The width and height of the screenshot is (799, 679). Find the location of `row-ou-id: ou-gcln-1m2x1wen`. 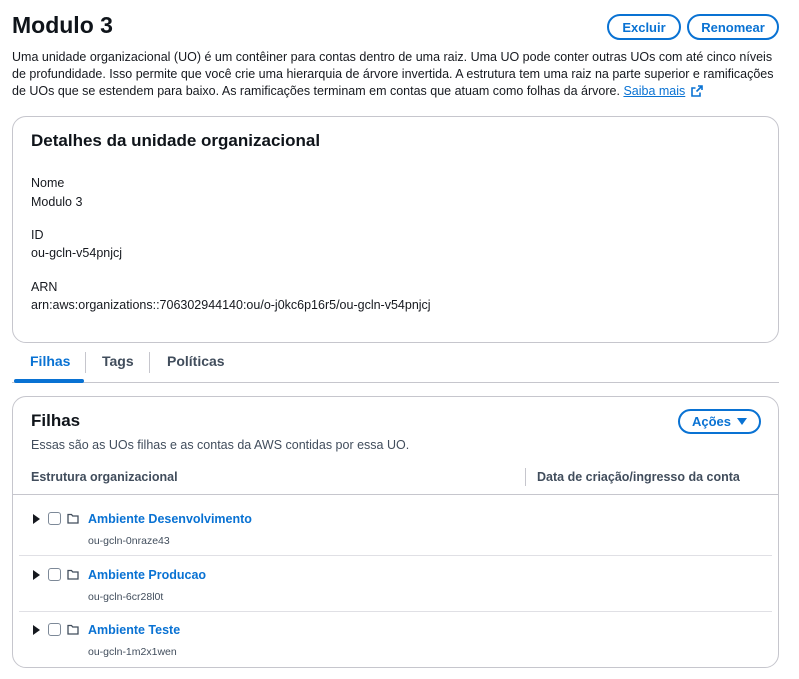

row-ou-id: ou-gcln-1m2x1wen is located at coordinates (132, 652).